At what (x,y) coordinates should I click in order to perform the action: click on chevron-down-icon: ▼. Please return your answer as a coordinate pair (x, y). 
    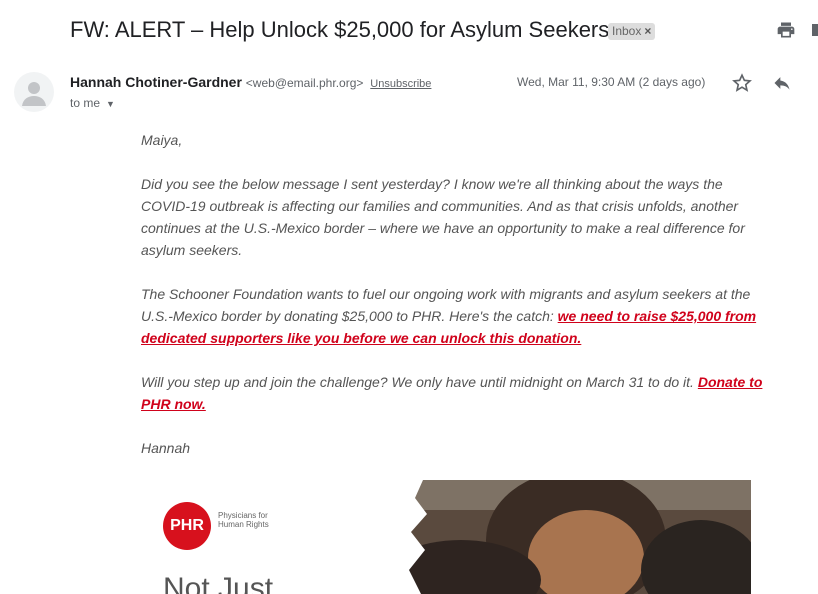
    Looking at the image, I should click on (110, 104).